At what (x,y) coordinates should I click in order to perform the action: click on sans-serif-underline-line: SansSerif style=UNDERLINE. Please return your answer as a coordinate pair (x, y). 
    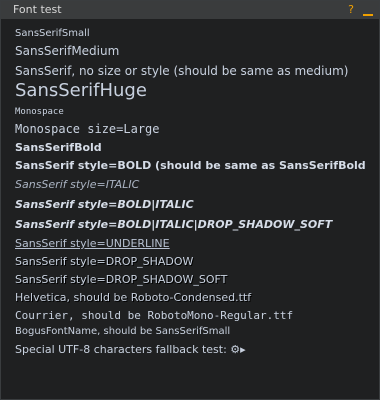
    Looking at the image, I should click on (92, 243).